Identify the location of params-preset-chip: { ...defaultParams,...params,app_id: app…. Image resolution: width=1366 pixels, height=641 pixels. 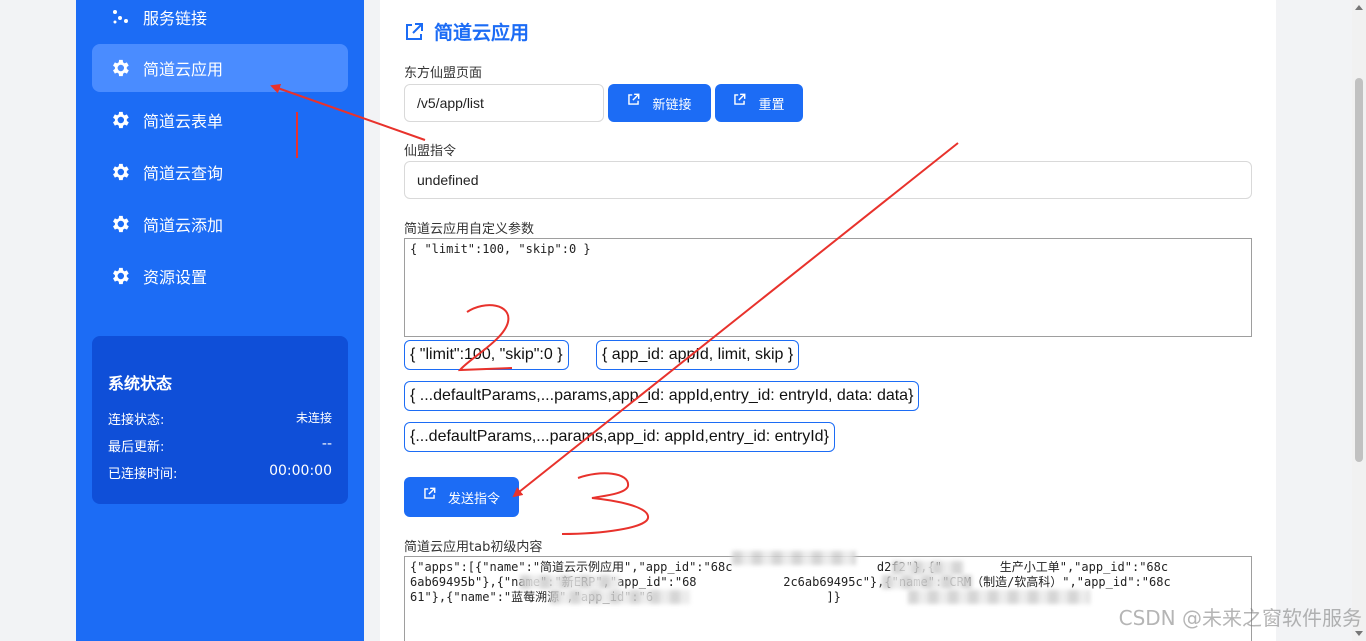
(662, 396).